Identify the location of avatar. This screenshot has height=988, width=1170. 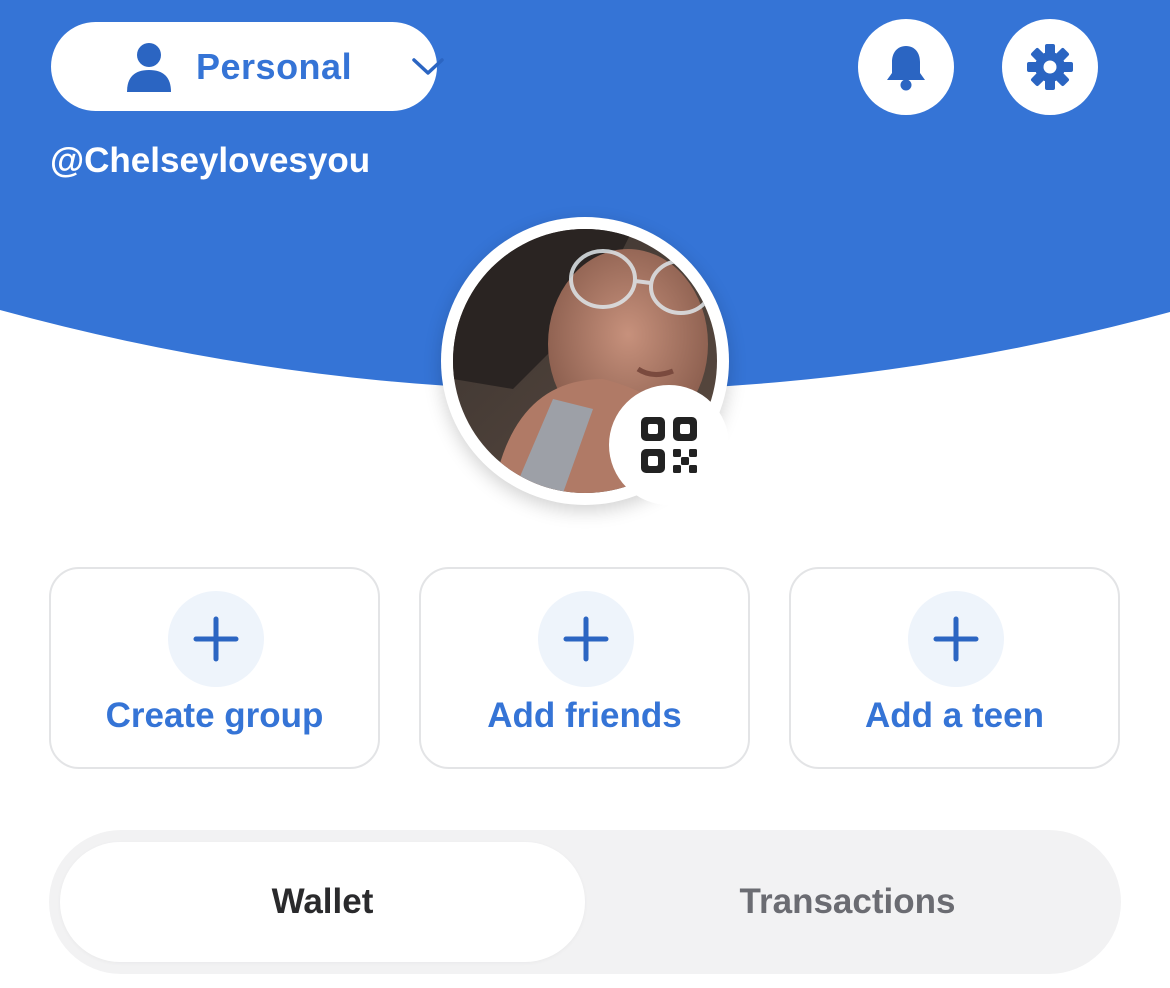
(585, 361).